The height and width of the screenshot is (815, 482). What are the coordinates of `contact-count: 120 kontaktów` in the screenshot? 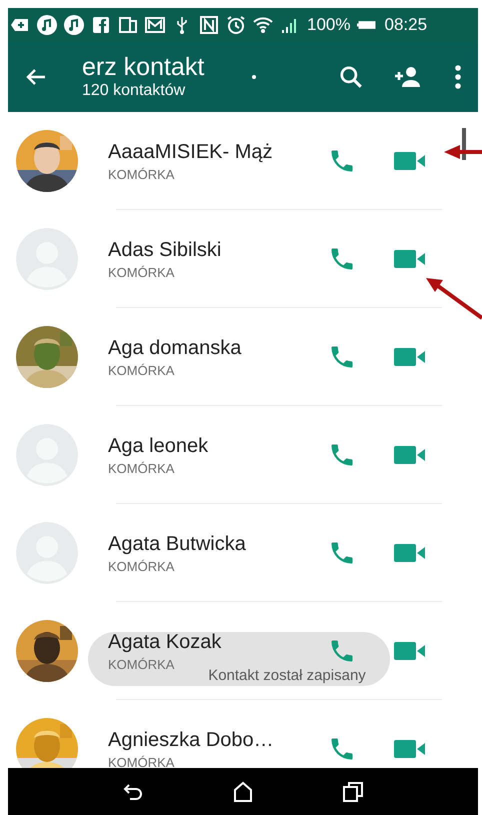 It's located at (134, 91).